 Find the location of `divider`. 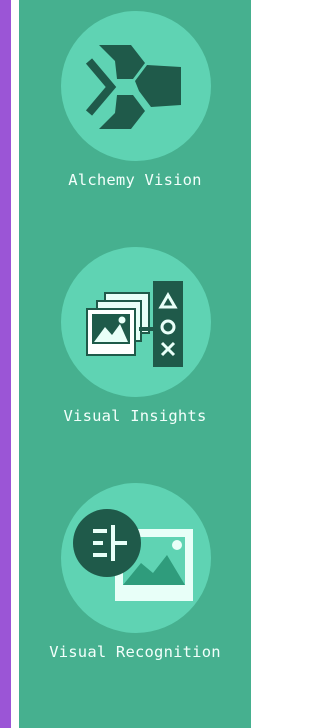

divider is located at coordinates (15, 364).